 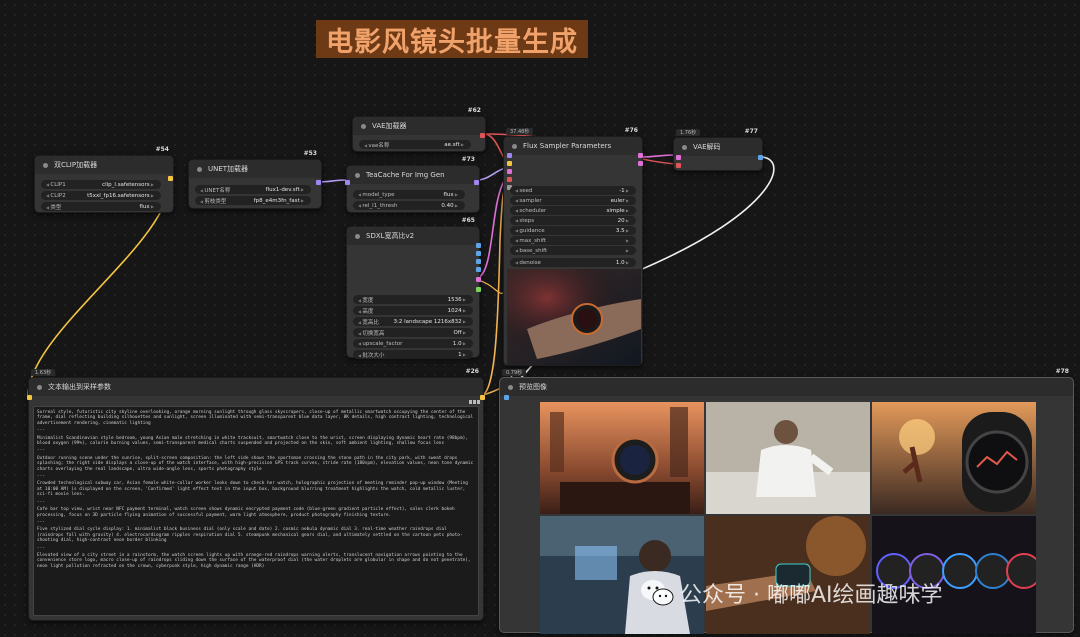 I want to click on node-title: Flux Sampler Parameters, so click(x=567, y=146).